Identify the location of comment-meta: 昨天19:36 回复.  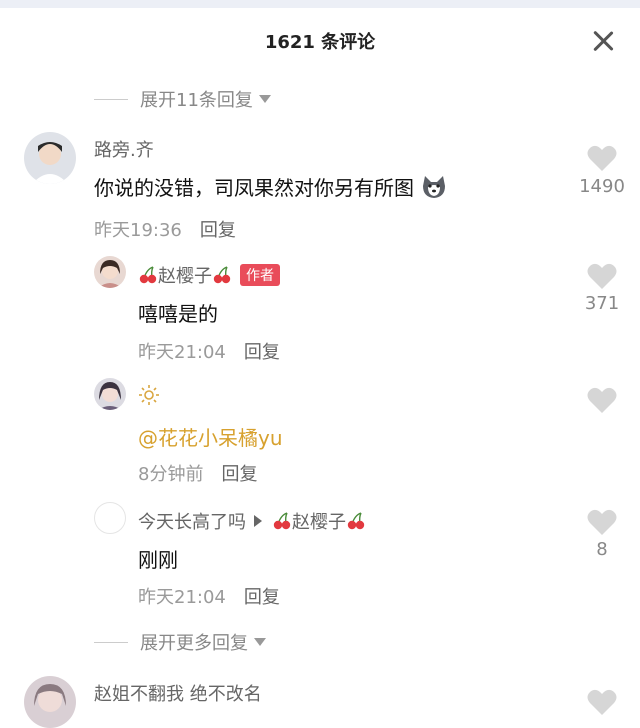
(165, 229).